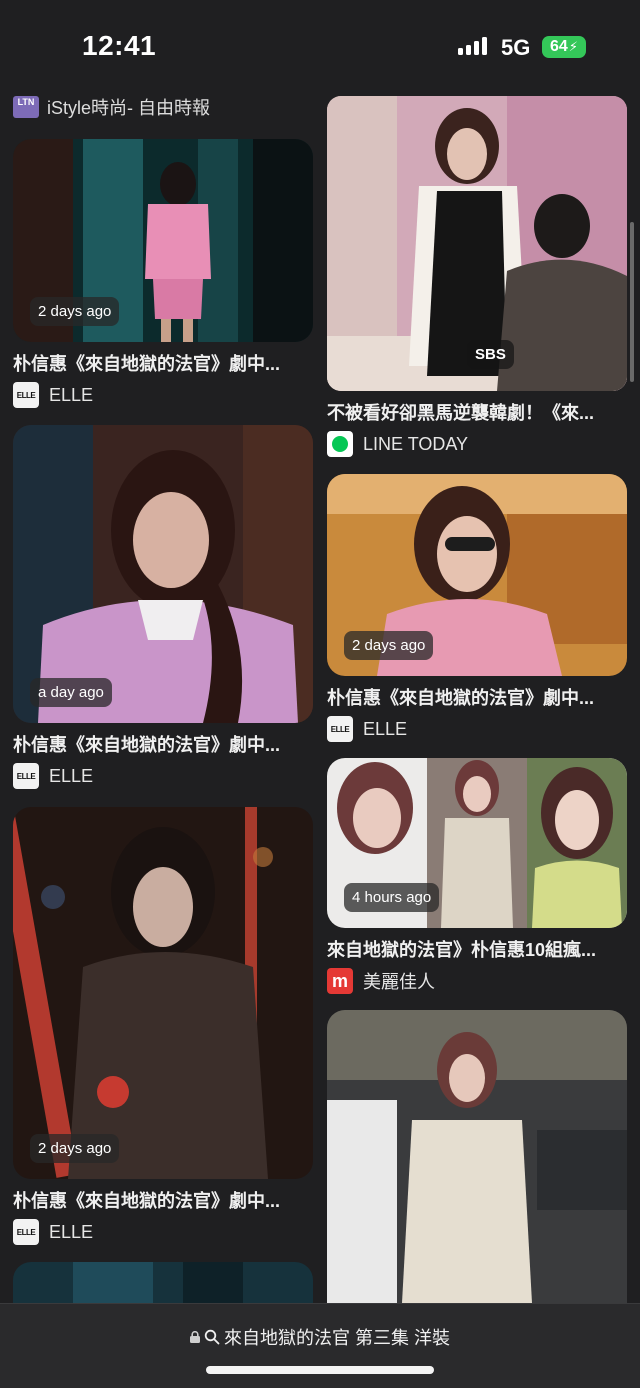 The height and width of the screenshot is (1388, 640). I want to click on source-label: 美麗佳人, so click(399, 982).